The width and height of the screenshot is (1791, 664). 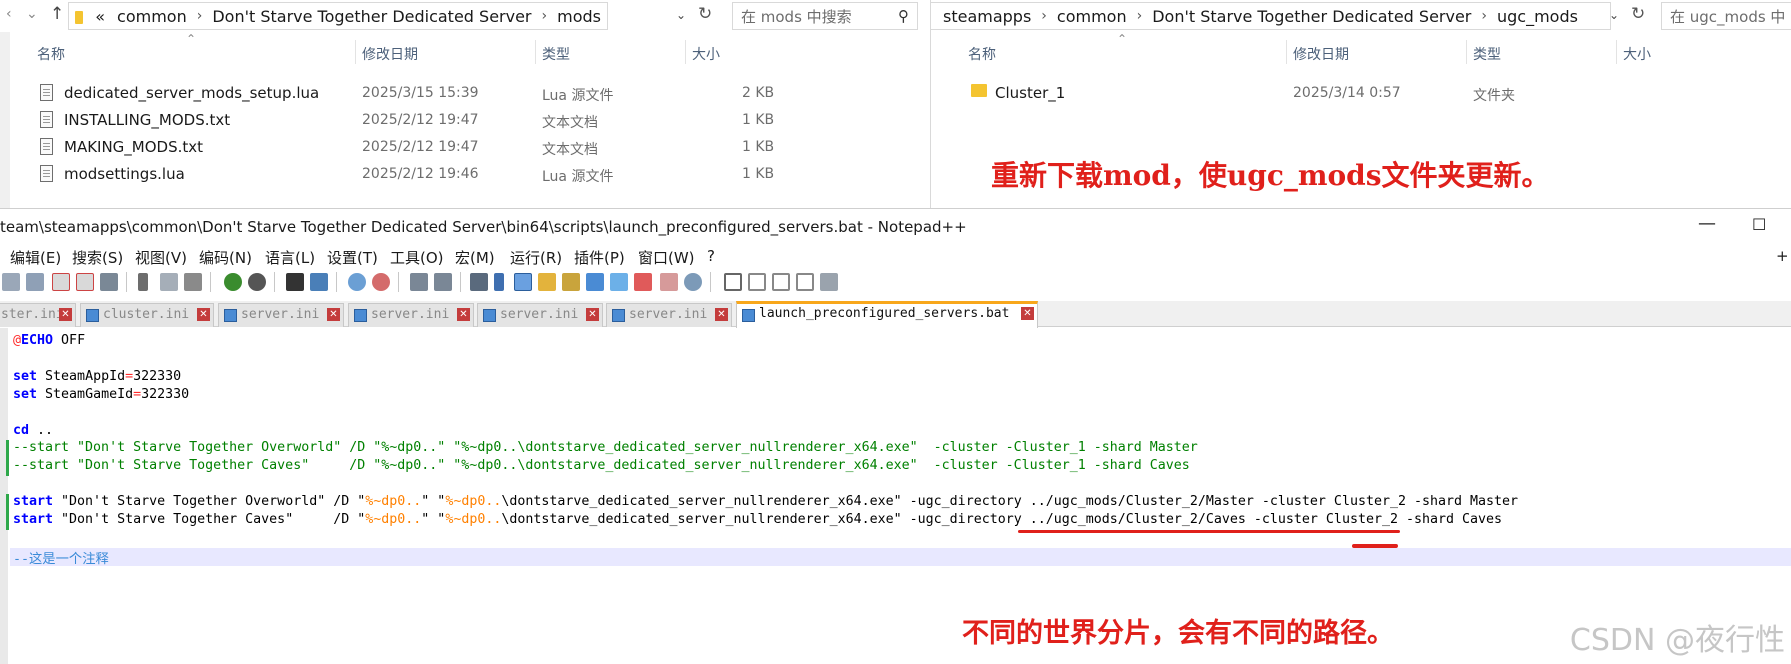 I want to click on up-arrow-icon: ↑, so click(x=57, y=14).